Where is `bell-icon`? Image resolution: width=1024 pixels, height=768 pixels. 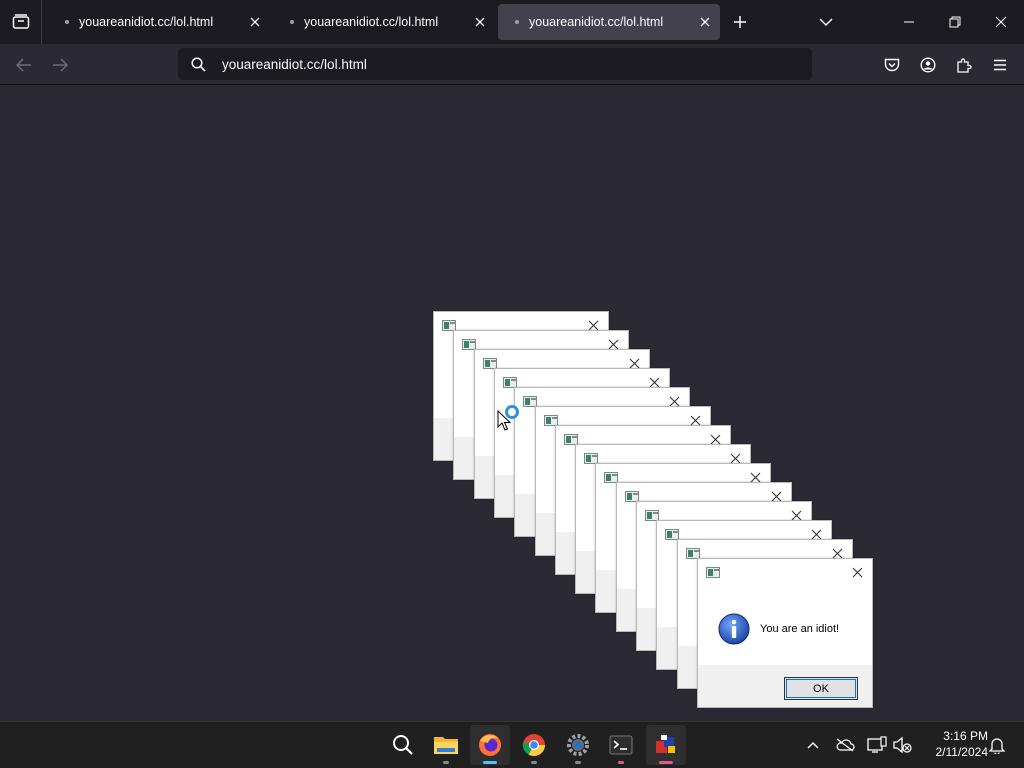 bell-icon is located at coordinates (997, 746).